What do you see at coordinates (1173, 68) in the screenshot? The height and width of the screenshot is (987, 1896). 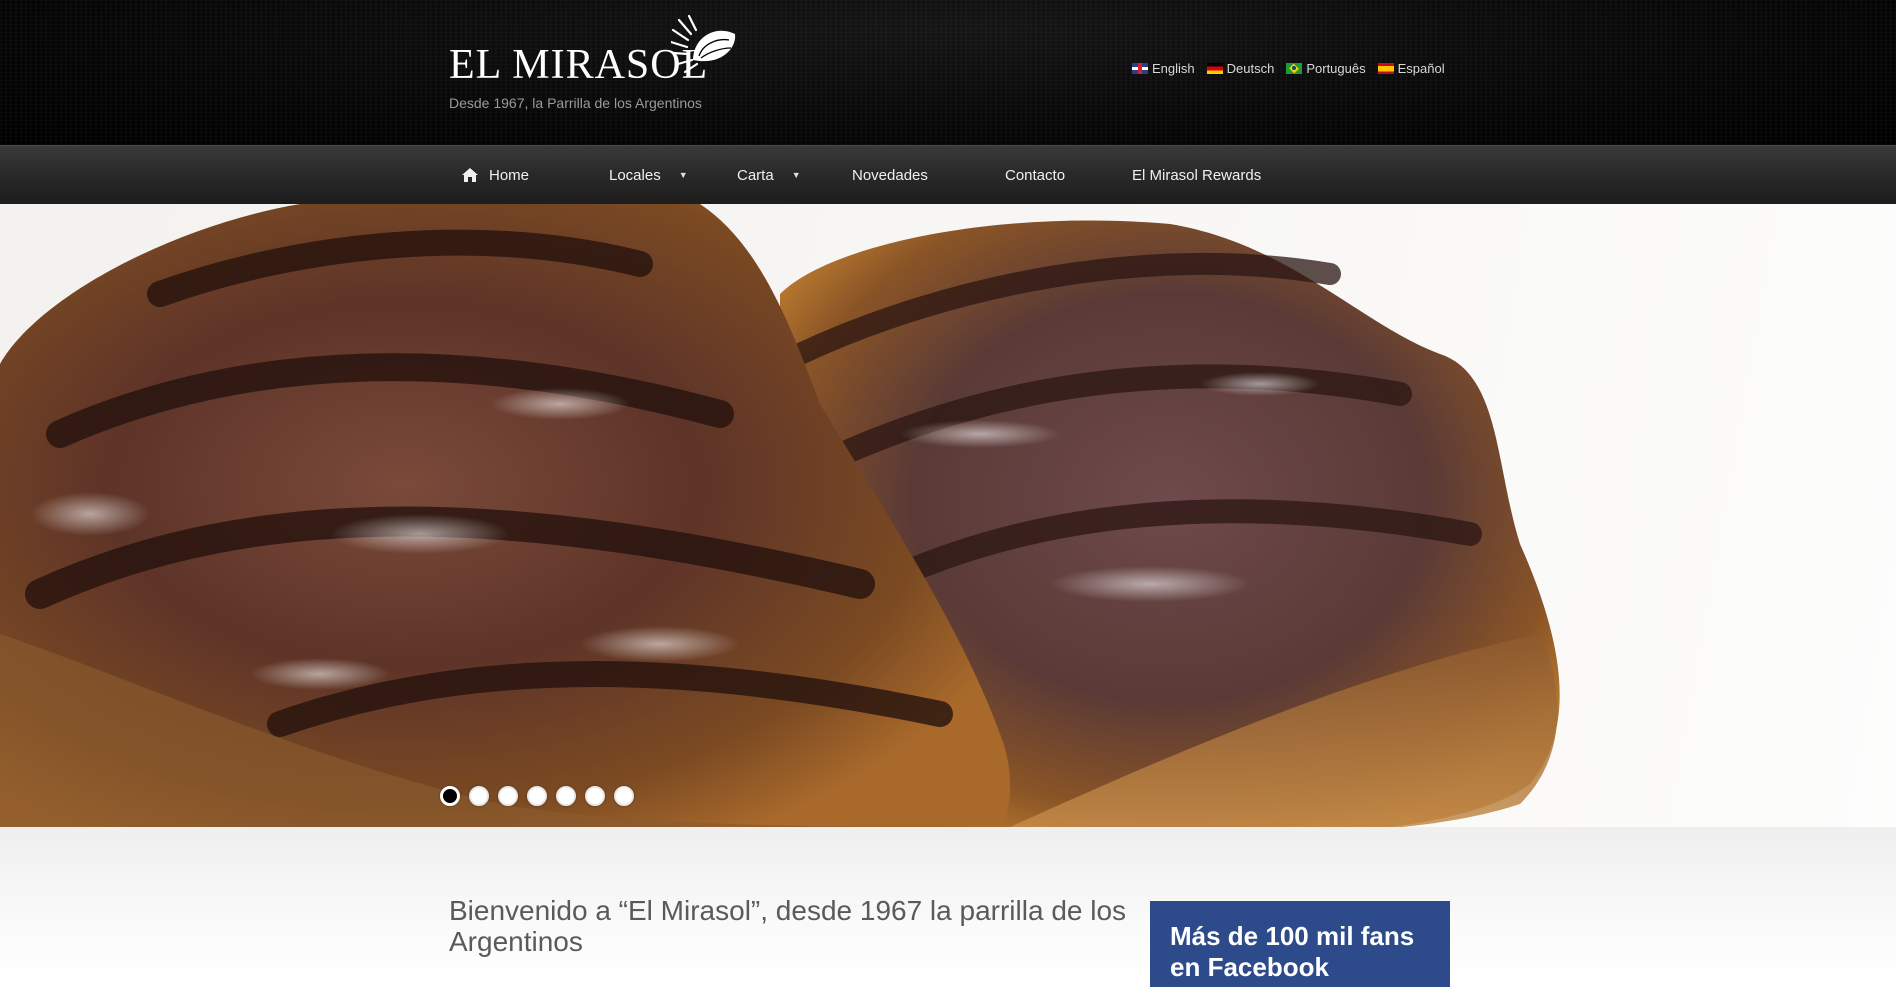 I see `language-label: English` at bounding box center [1173, 68].